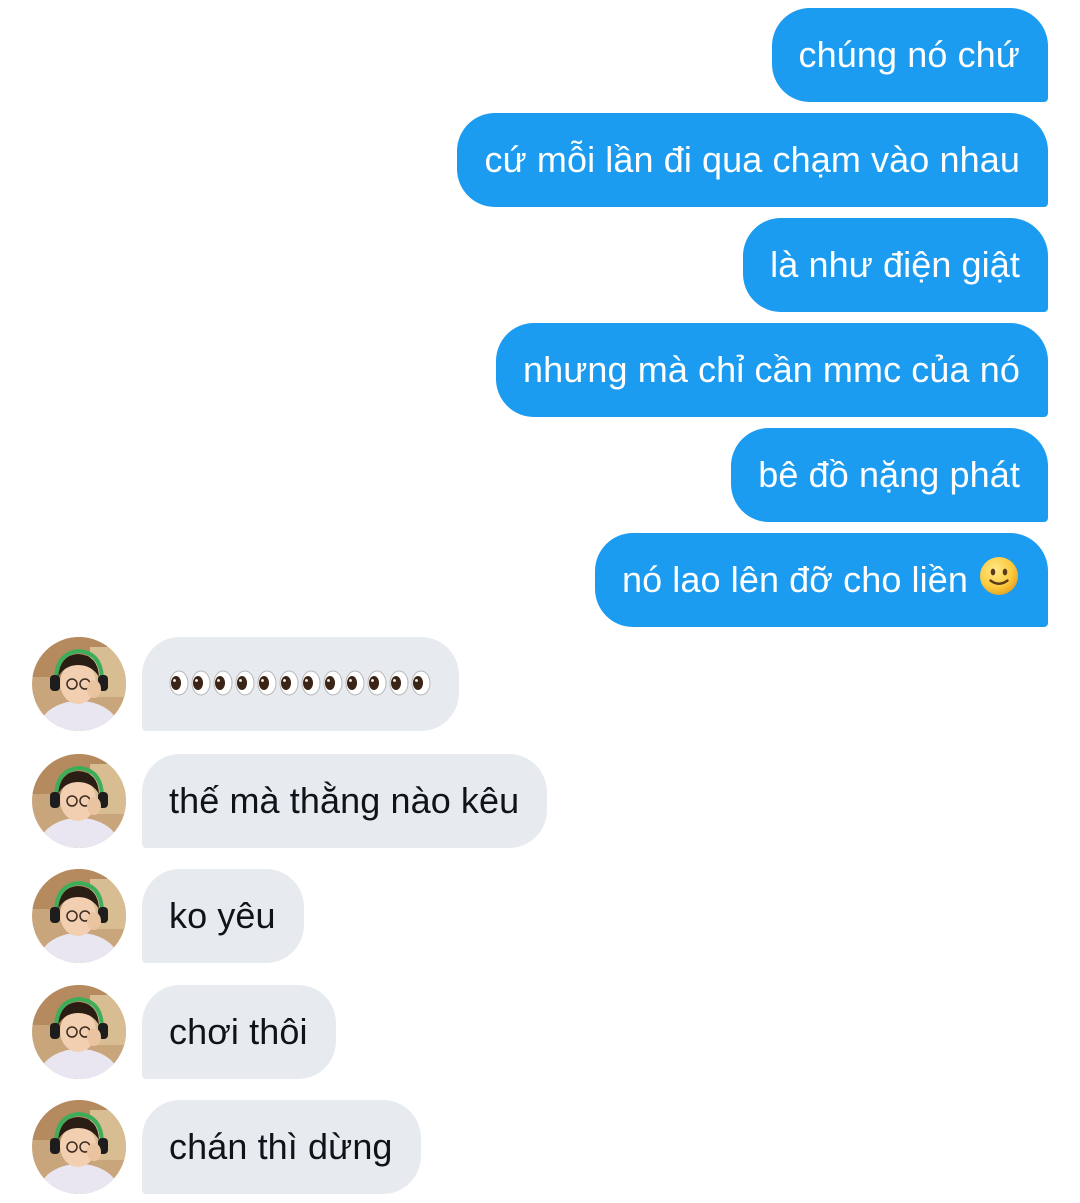 The width and height of the screenshot is (1080, 1203). I want to click on message-text: bê đồ nặng phát, so click(889, 474).